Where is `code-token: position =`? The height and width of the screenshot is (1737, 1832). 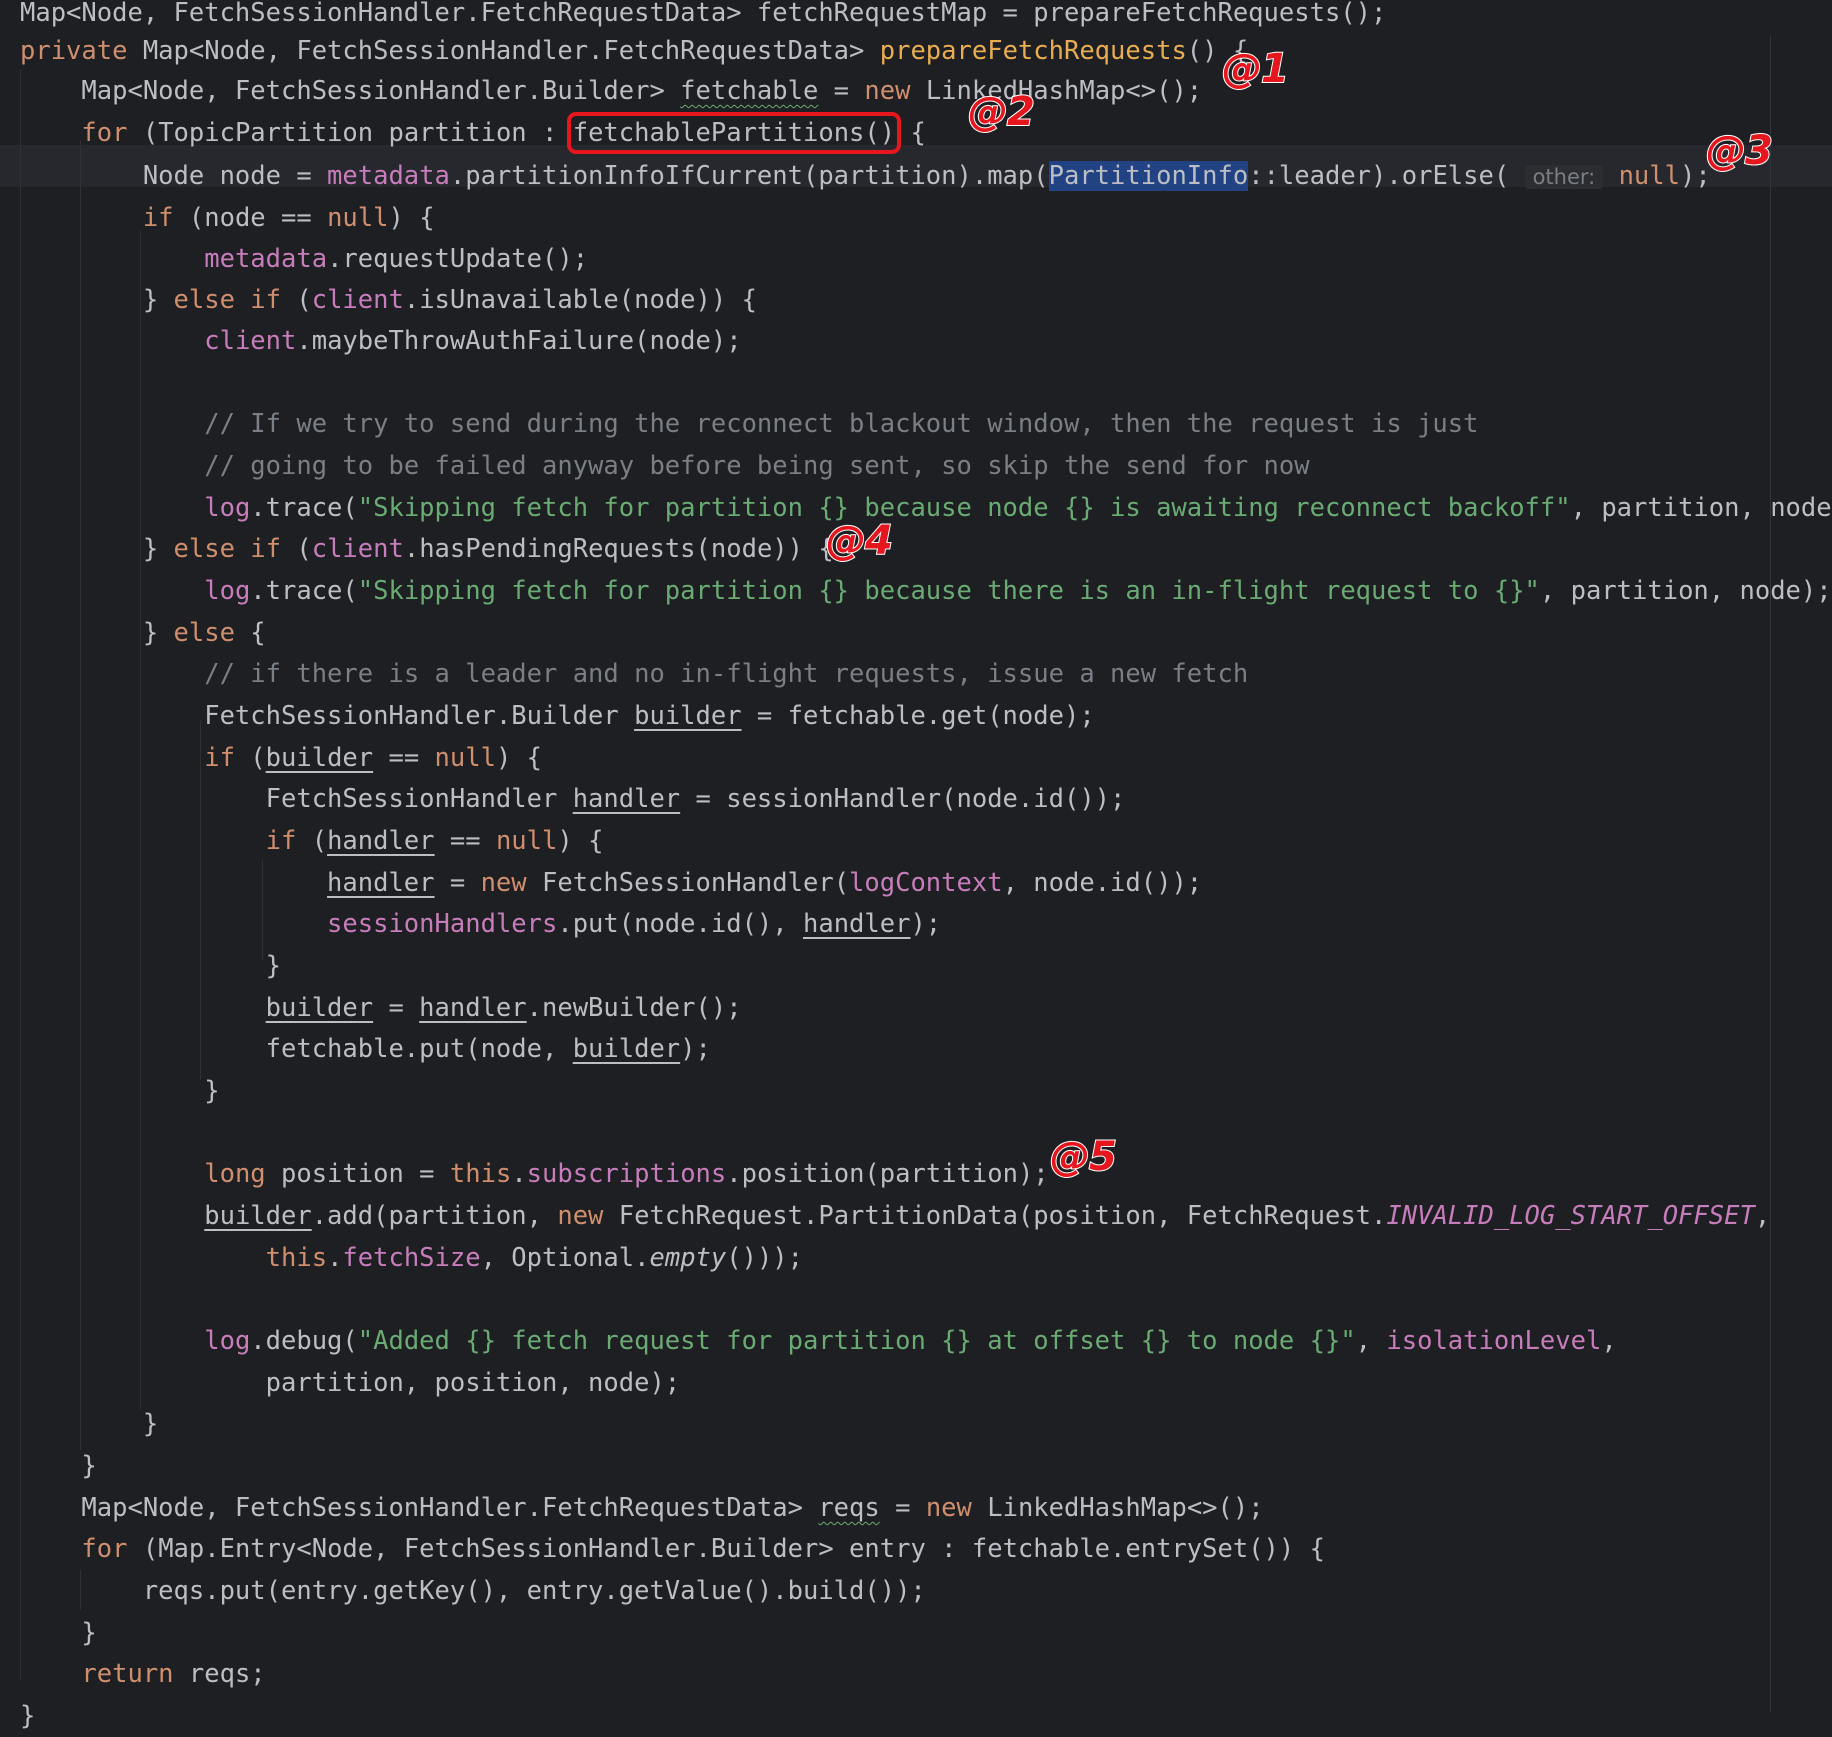 code-token: position = is located at coordinates (365, 1174).